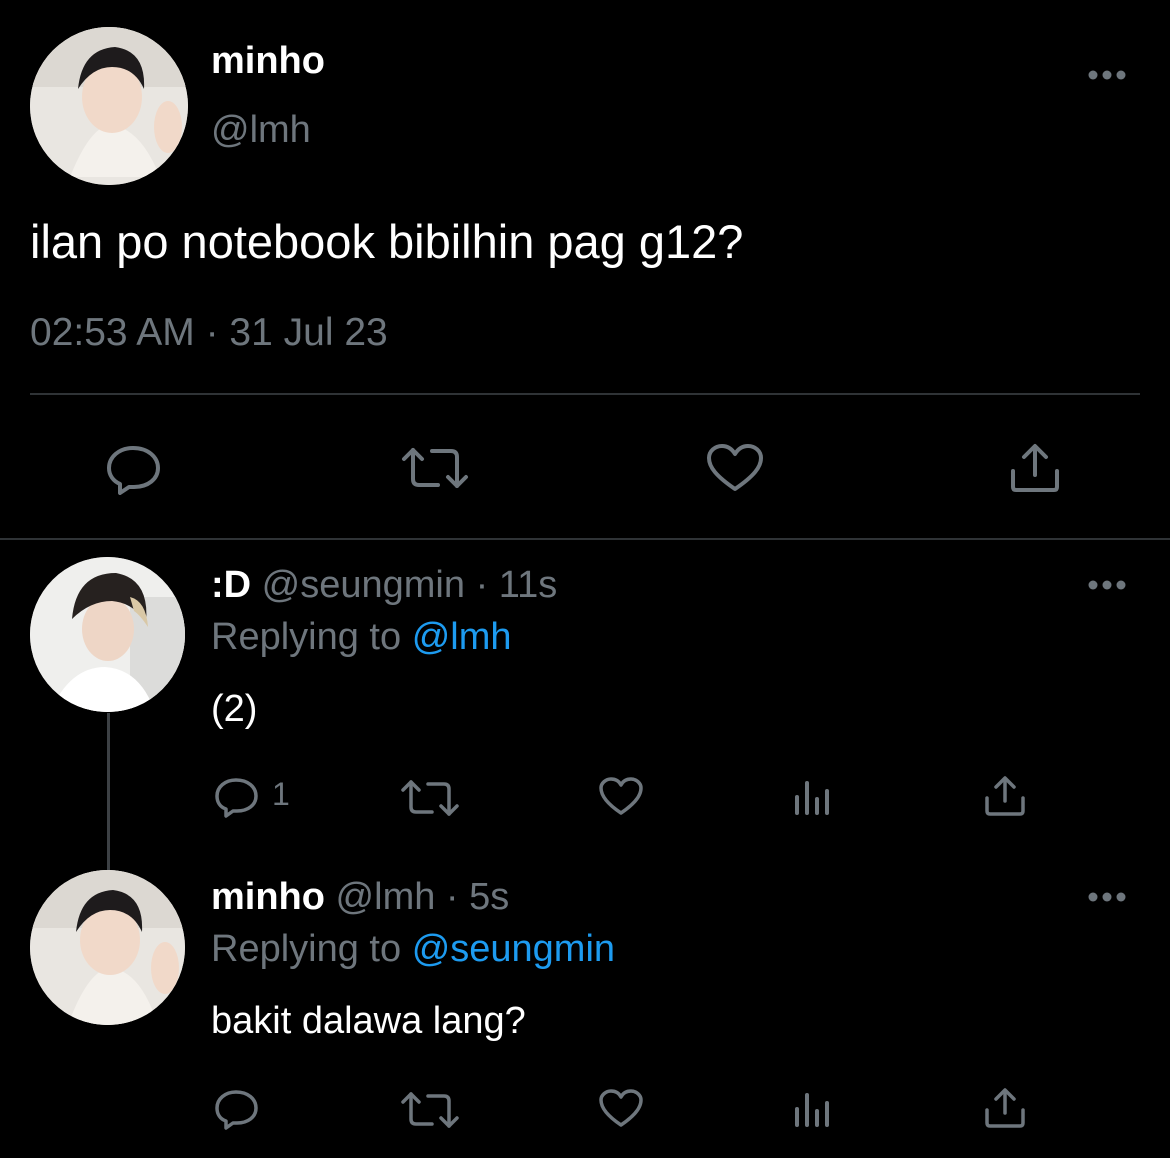  Describe the element at coordinates (368, 1021) in the screenshot. I see `tweet-text: bakit dalawa lang?` at that location.